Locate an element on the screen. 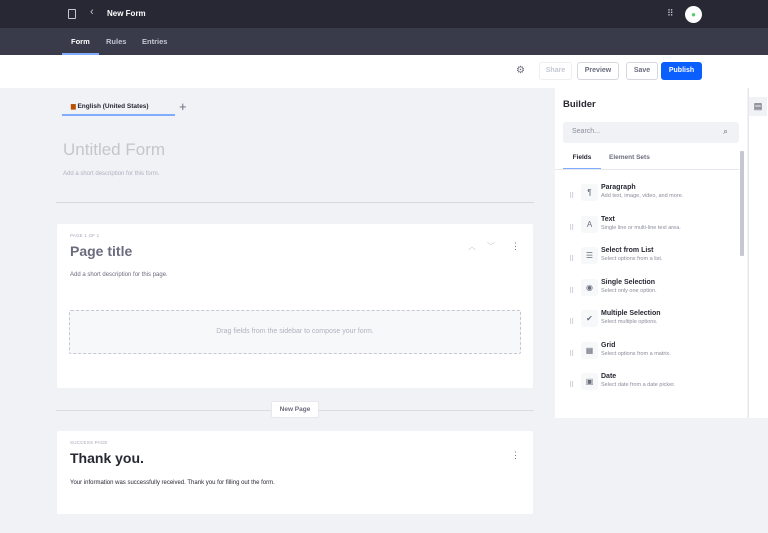 The height and width of the screenshot is (533, 768). field-description: Select date from a date picker. is located at coordinates (638, 385).